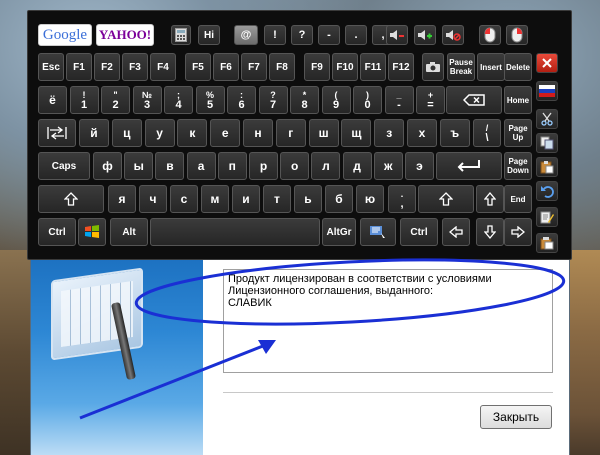  What do you see at coordinates (518, 67) in the screenshot?
I see `delete-key: Delete` at bounding box center [518, 67].